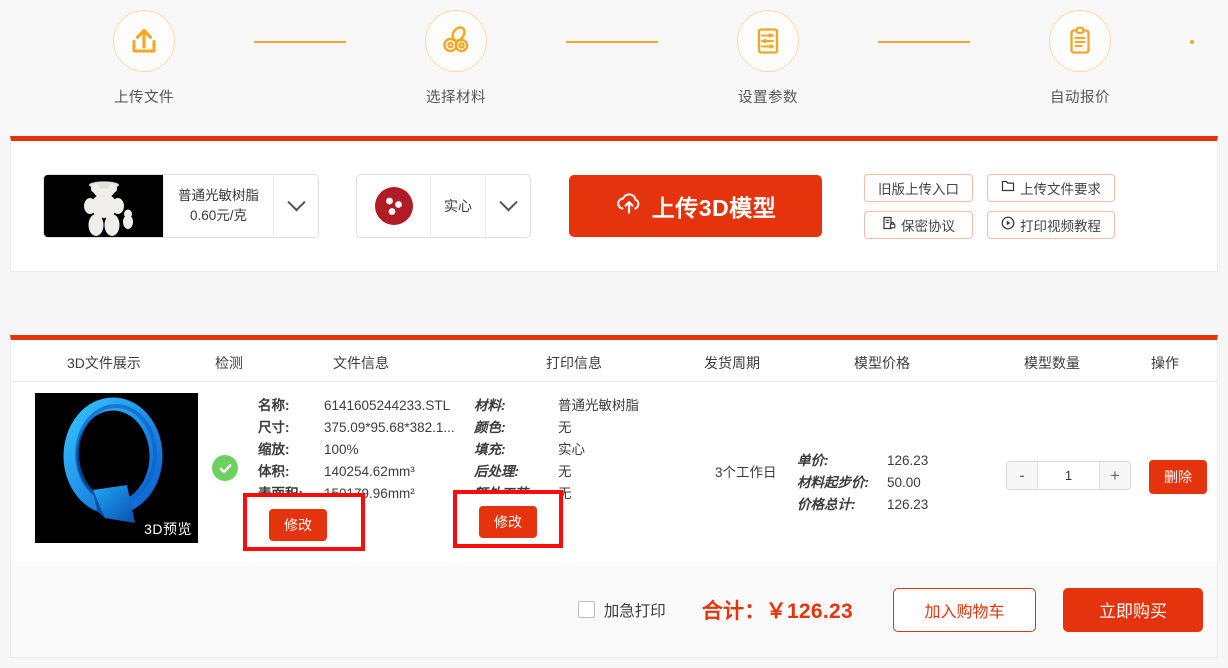 The image size is (1228, 668). I want to click on print-info-key: 后处理:, so click(496, 471).